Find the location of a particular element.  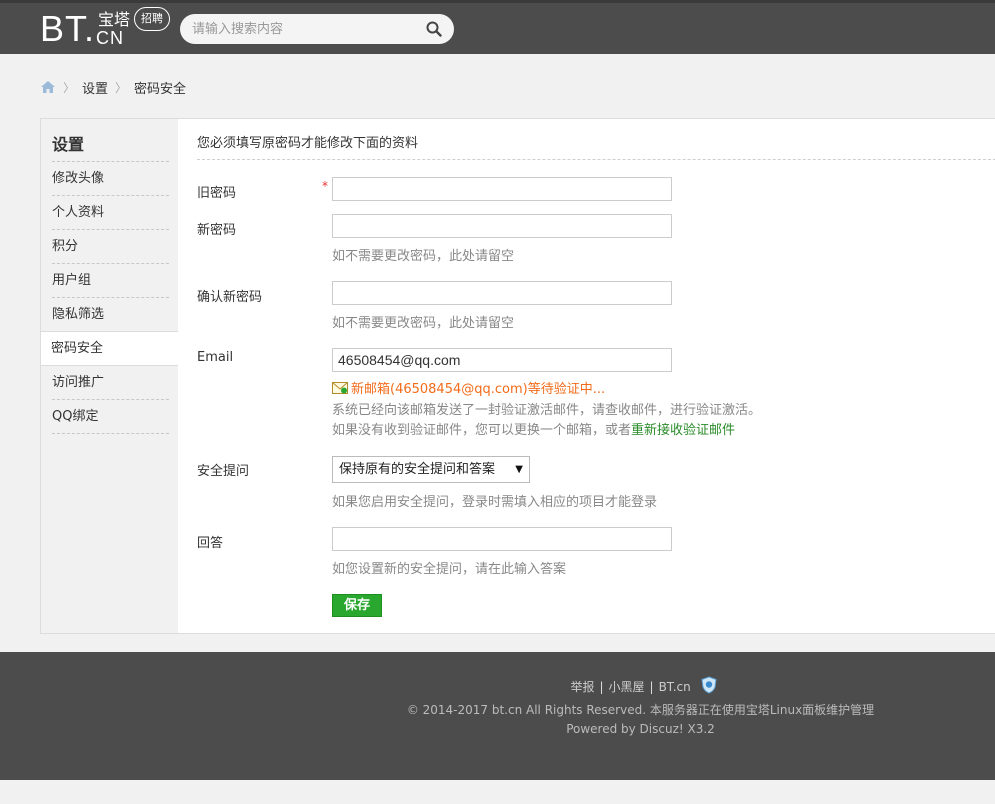

footer-powered-by: Powered by Discuz! X3.2 is located at coordinates (640, 729).